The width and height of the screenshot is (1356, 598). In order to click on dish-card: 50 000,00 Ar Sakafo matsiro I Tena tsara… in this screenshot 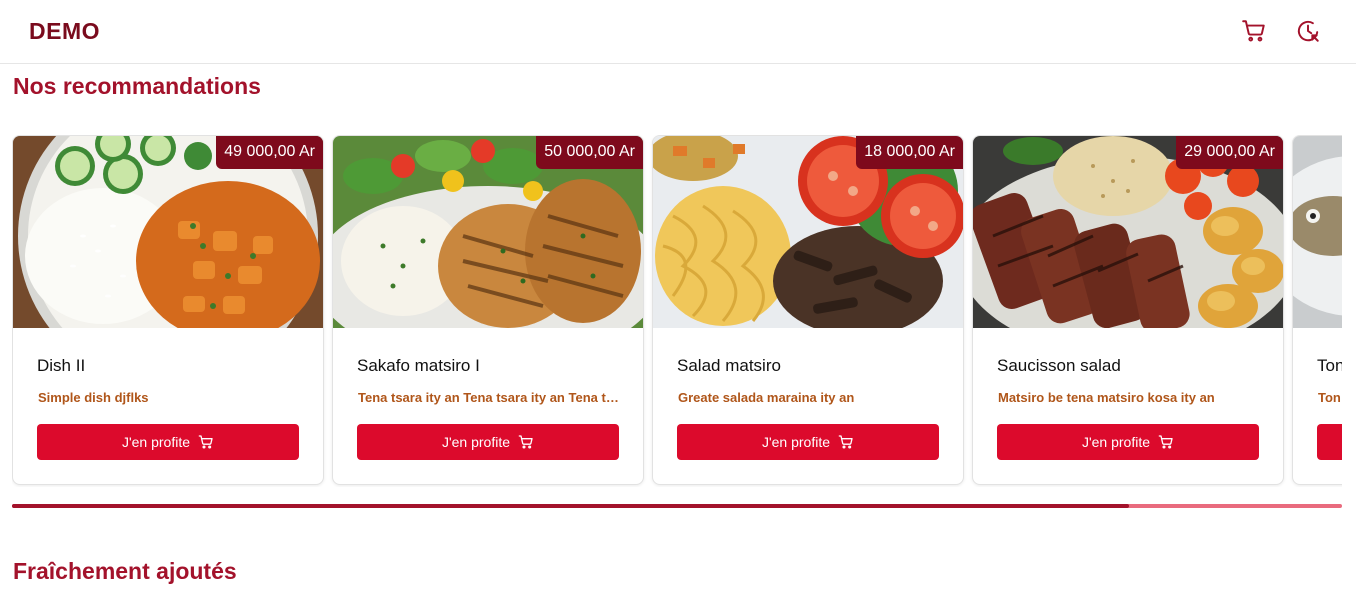, I will do `click(488, 310)`.